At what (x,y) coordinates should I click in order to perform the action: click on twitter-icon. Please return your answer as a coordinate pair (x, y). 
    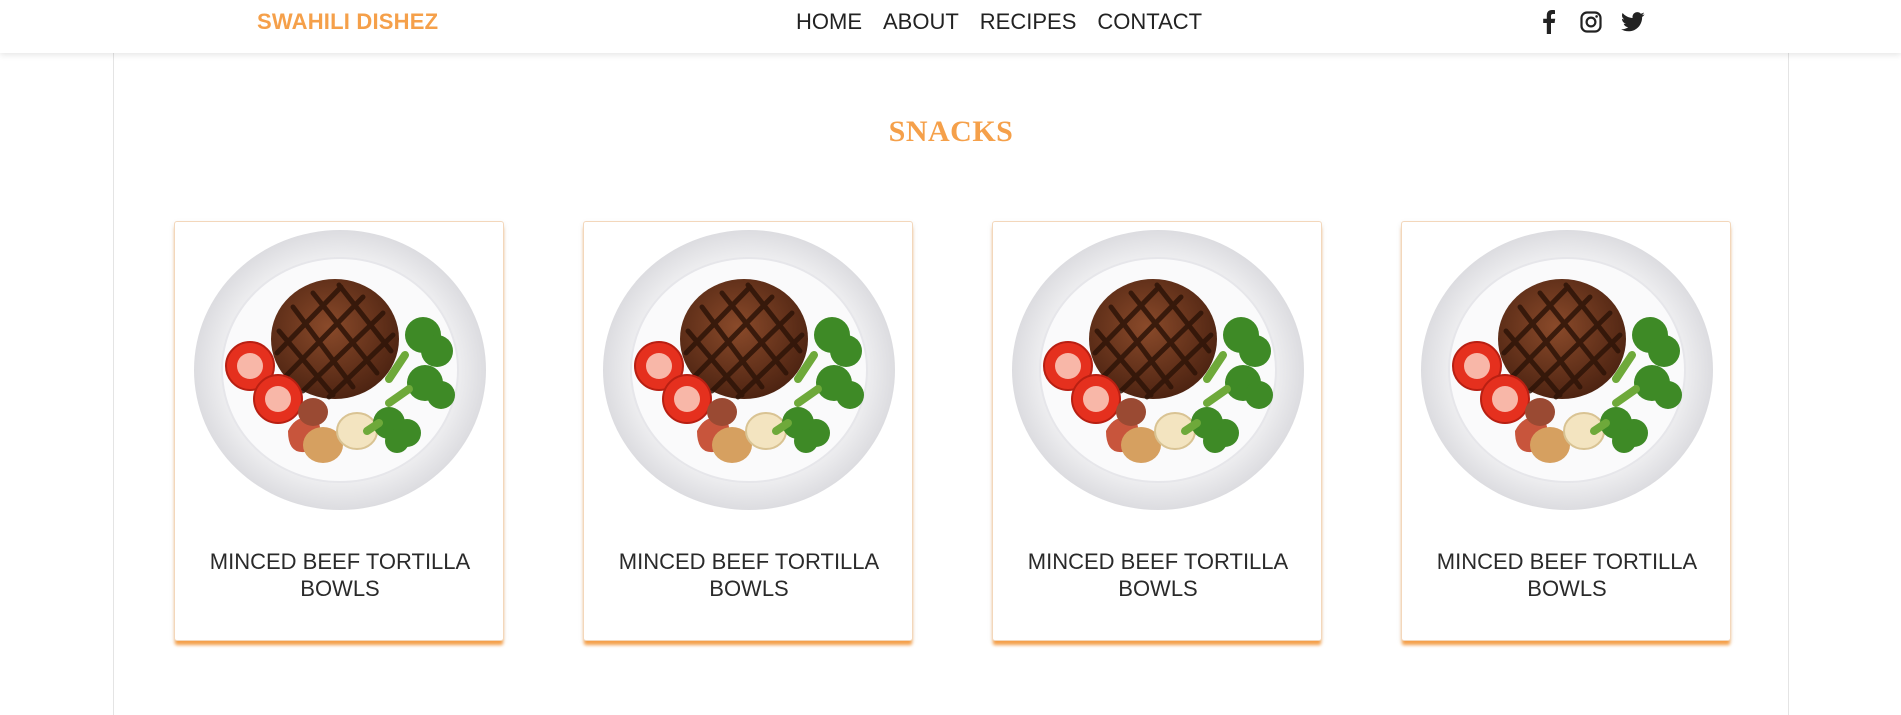
    Looking at the image, I should click on (1633, 22).